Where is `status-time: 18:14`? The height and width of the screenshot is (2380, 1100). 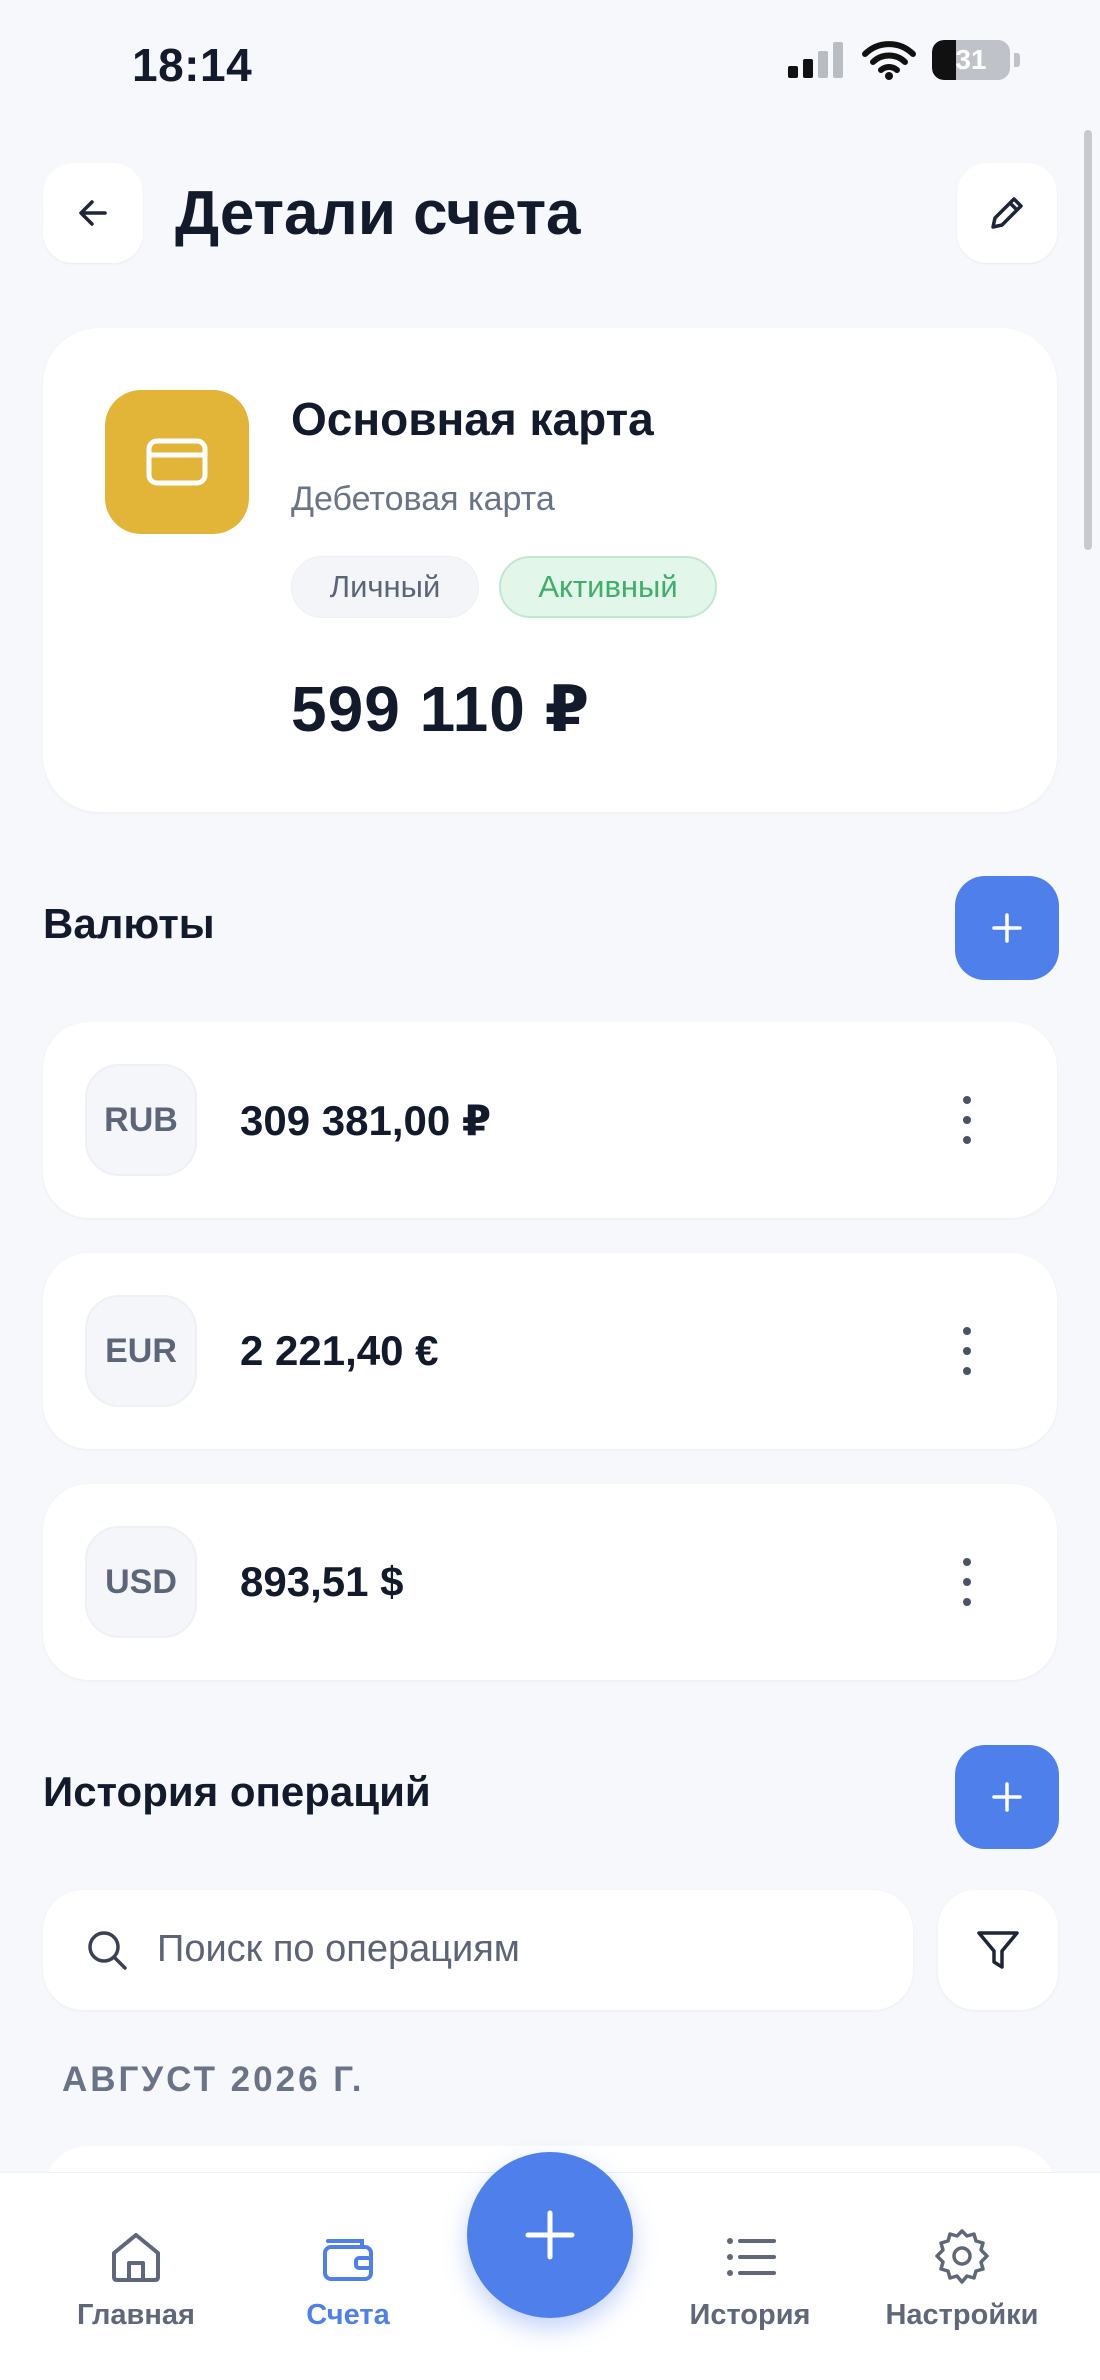
status-time: 18:14 is located at coordinates (192, 65).